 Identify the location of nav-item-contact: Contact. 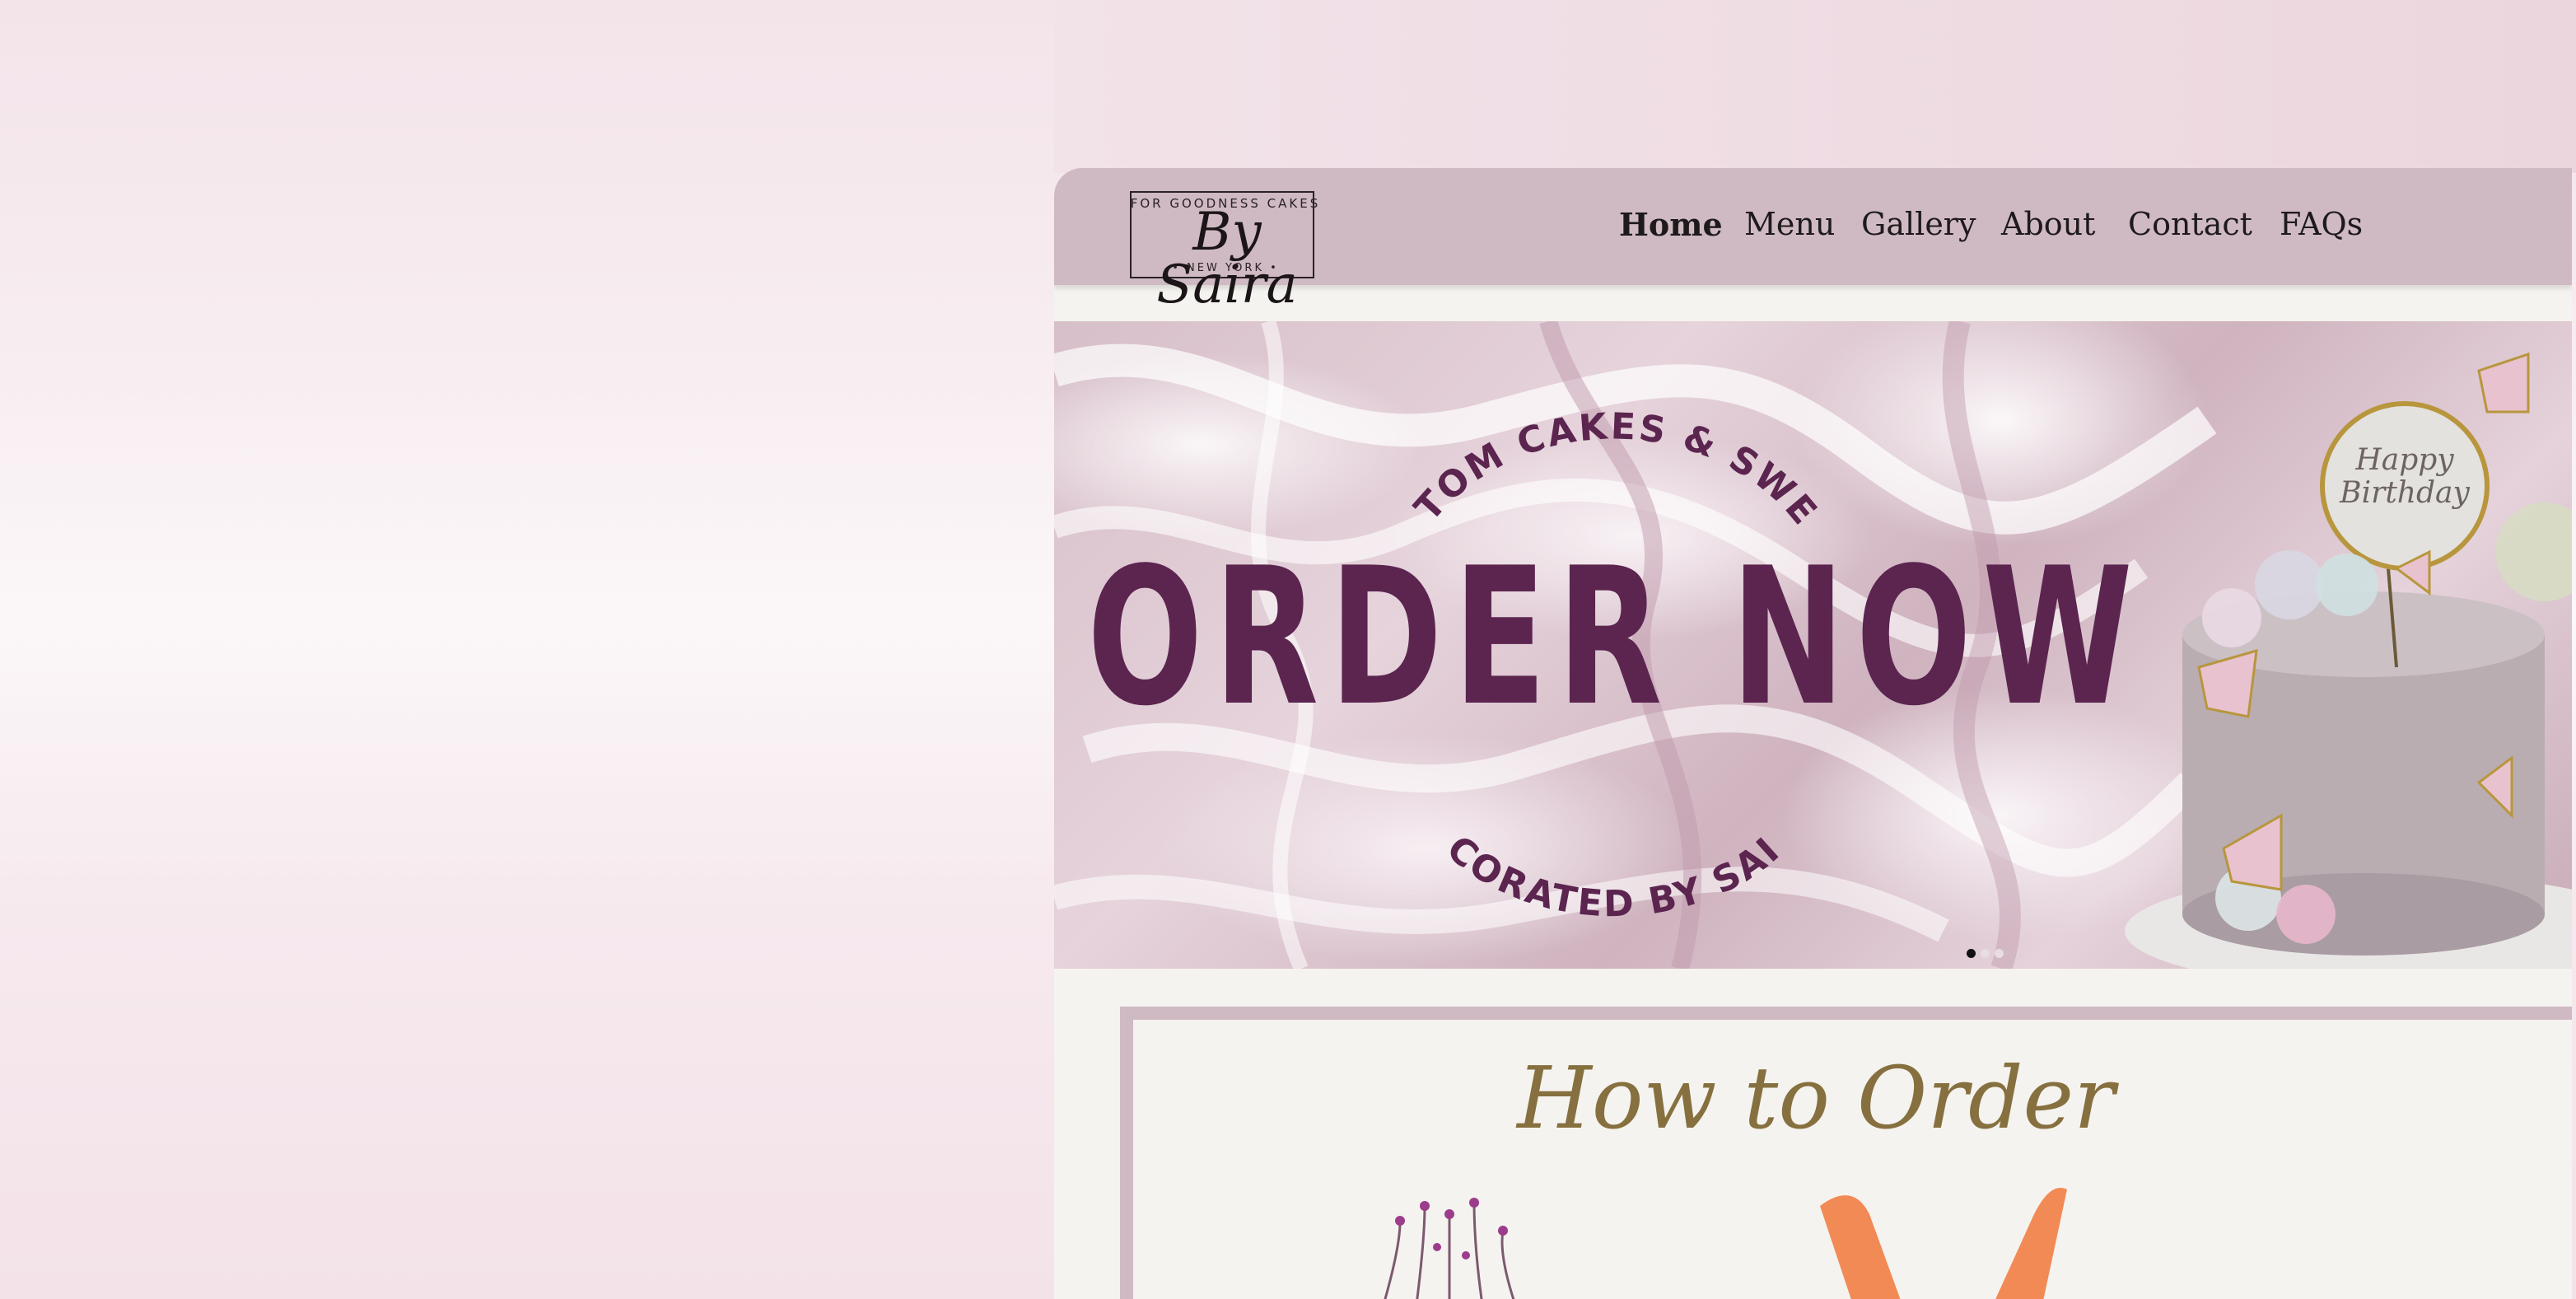
(2190, 224).